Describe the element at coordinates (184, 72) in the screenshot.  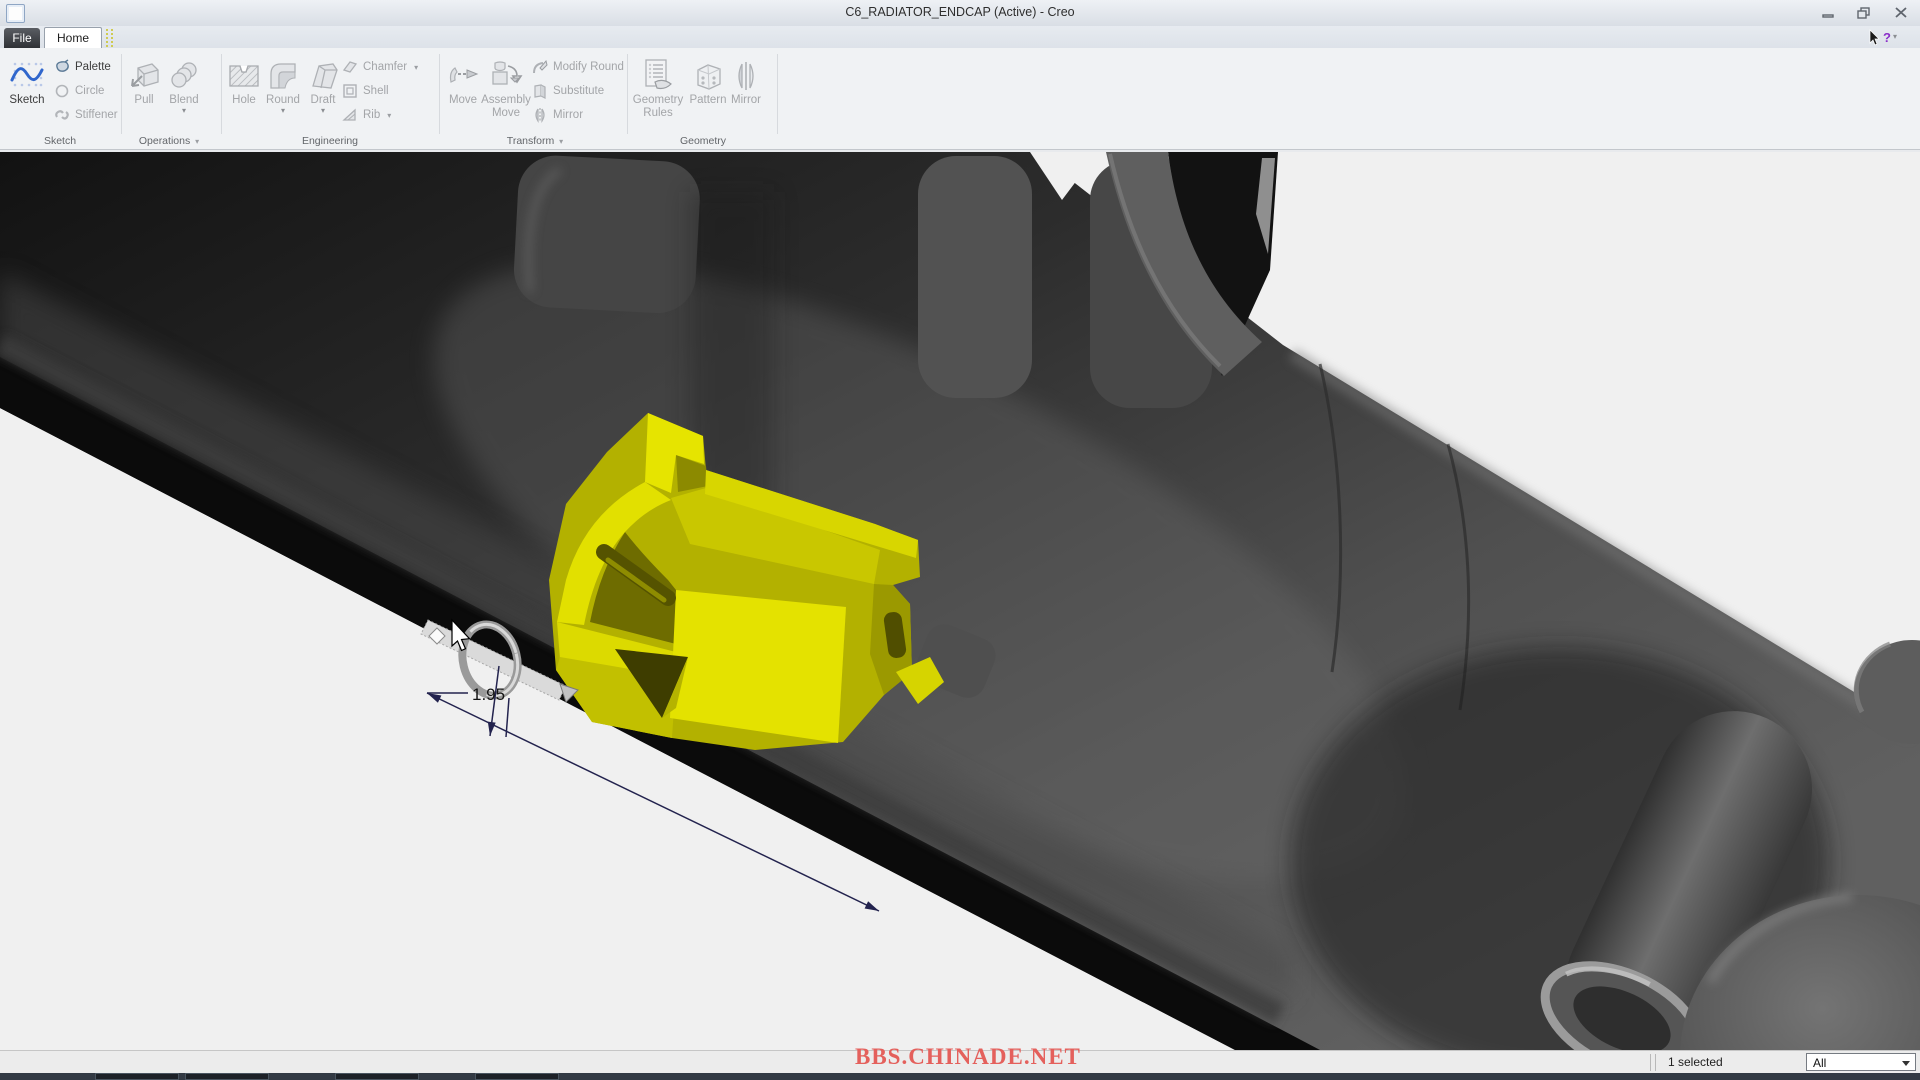
I see `blend-icon` at that location.